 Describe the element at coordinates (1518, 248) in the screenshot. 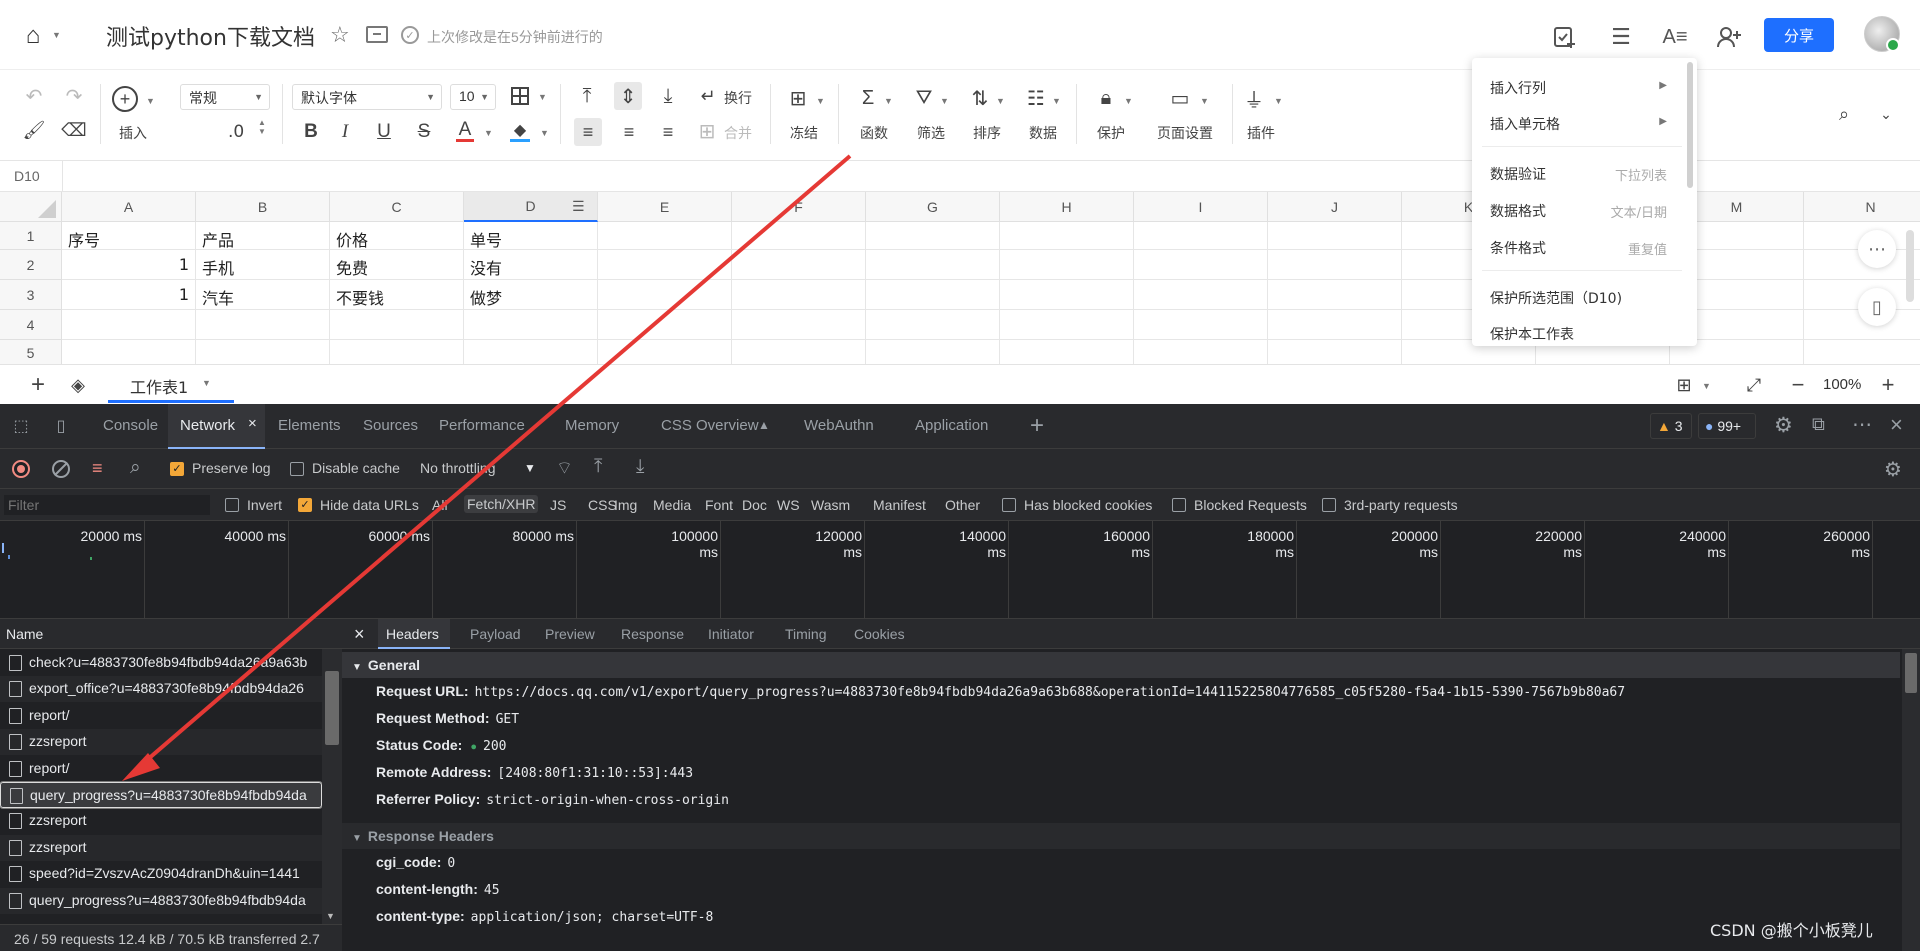

I see `menu-cond-format: 条件格式` at that location.